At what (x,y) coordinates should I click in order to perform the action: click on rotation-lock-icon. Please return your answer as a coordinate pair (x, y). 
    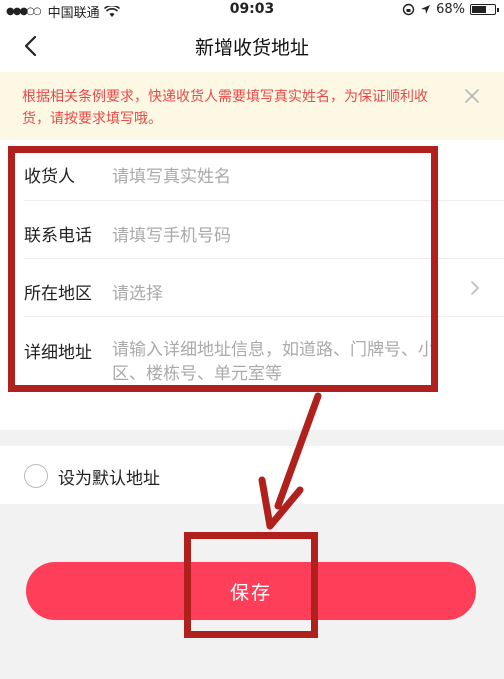
    Looking at the image, I should click on (408, 9).